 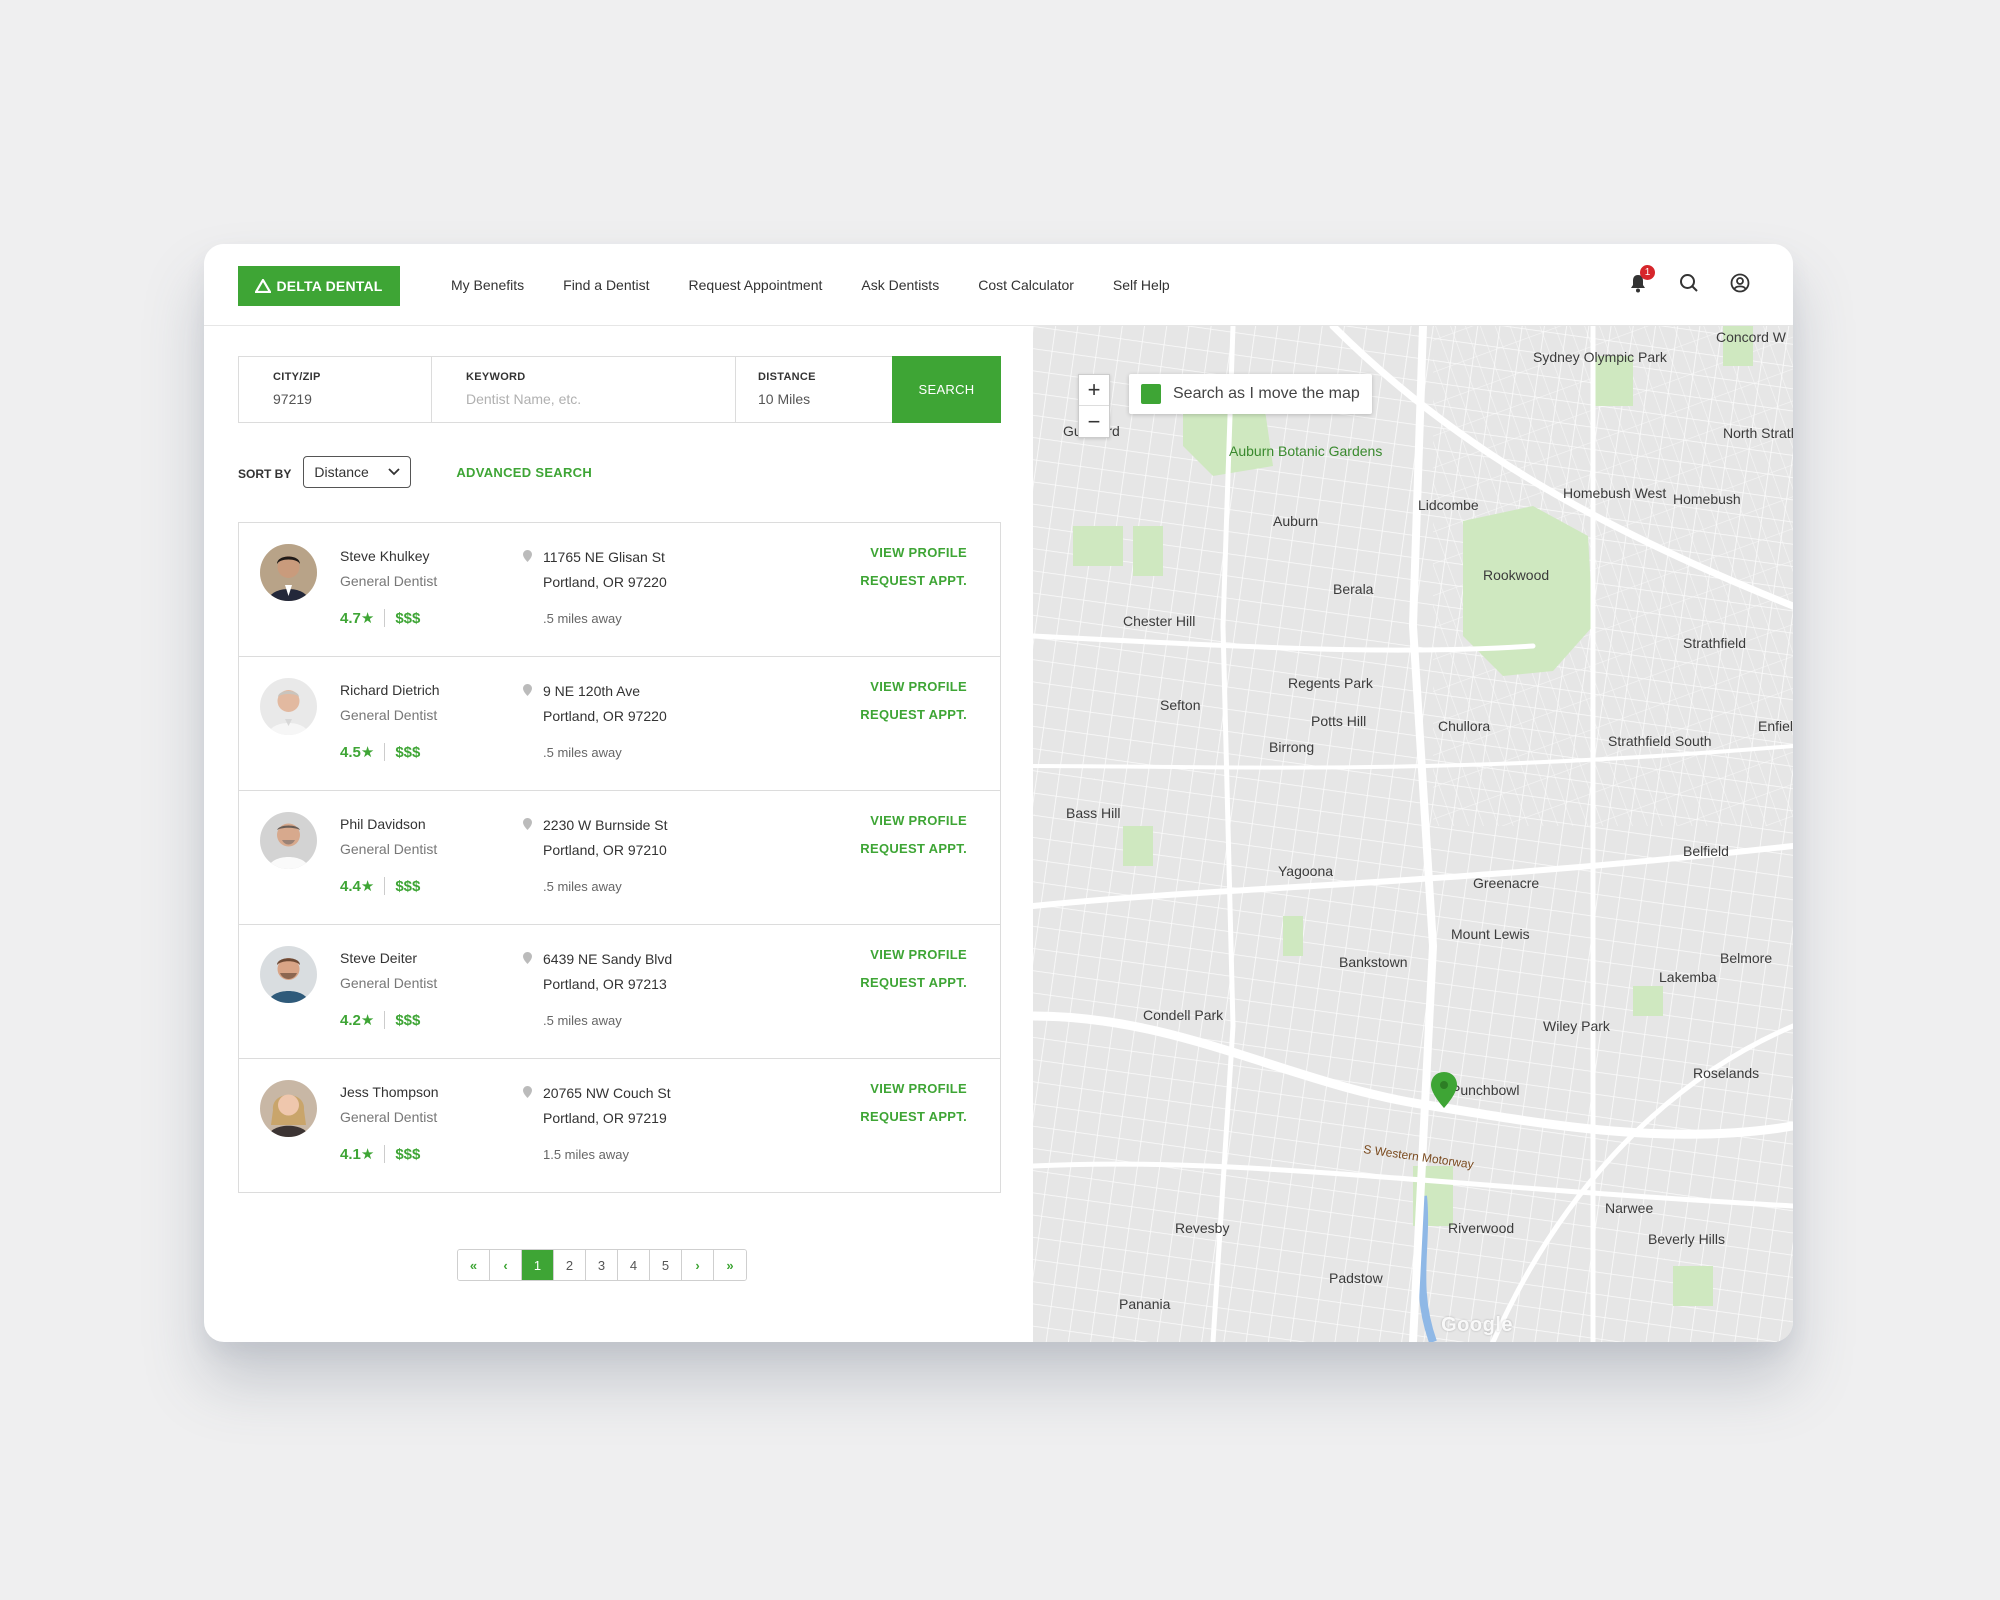 What do you see at coordinates (900, 285) in the screenshot?
I see `nav-ask-dentists: Ask Dentists` at bounding box center [900, 285].